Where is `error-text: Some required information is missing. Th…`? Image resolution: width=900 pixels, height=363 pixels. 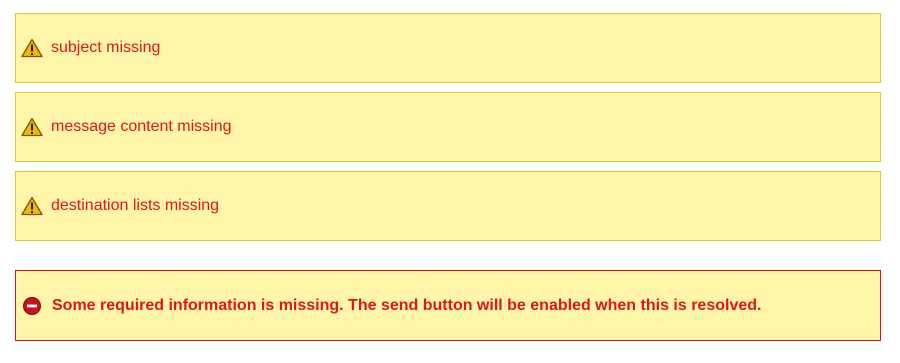 error-text: Some required information is missing. Th… is located at coordinates (407, 305).